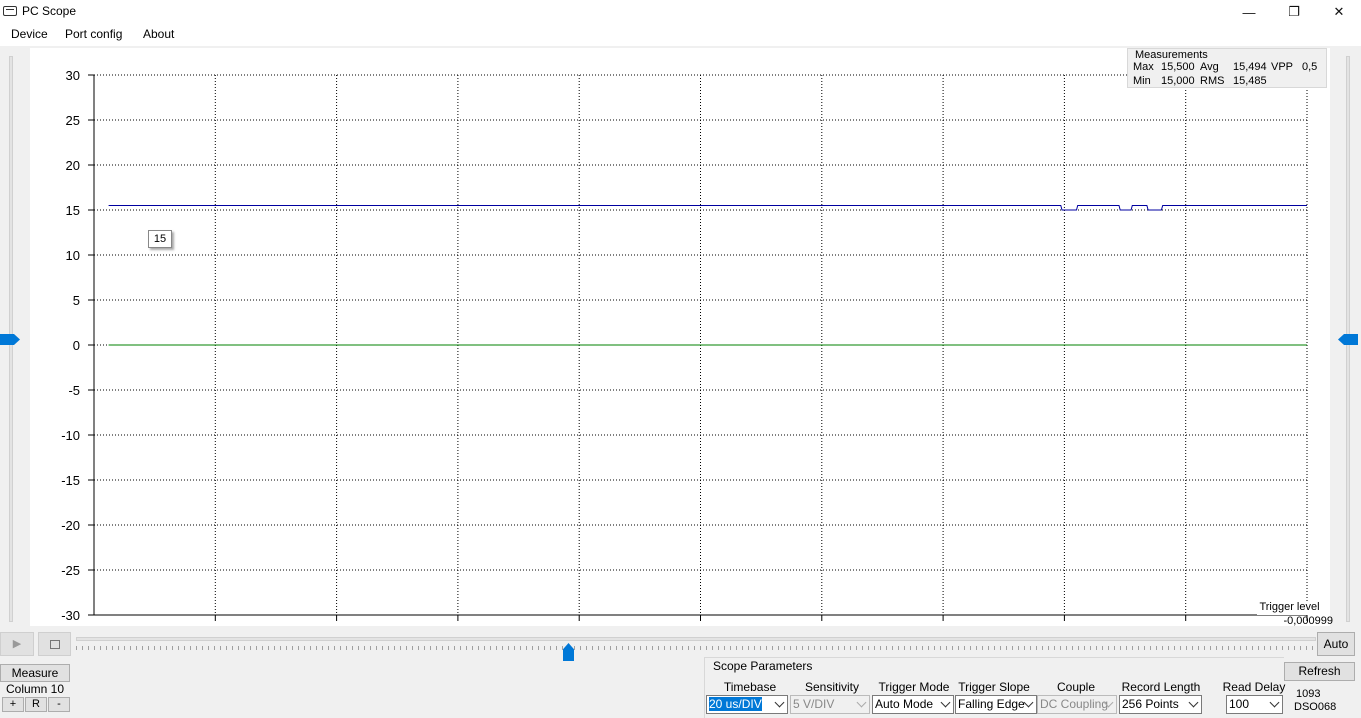 Image resolution: width=1361 pixels, height=718 pixels. Describe the element at coordinates (73, 210) in the screenshot. I see `y-tick-label: 15` at that location.